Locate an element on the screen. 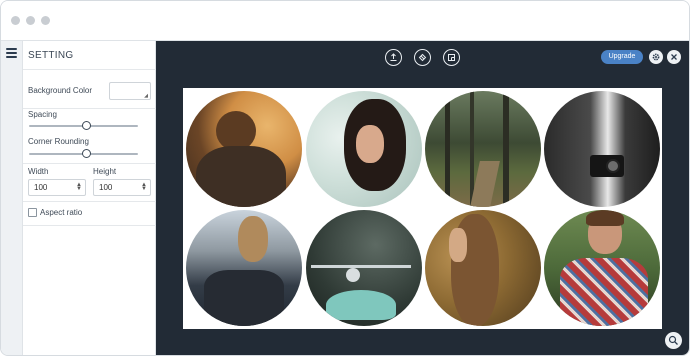 Image resolution: width=690 pixels, height=356 pixels. title-bar is located at coordinates (345, 21).